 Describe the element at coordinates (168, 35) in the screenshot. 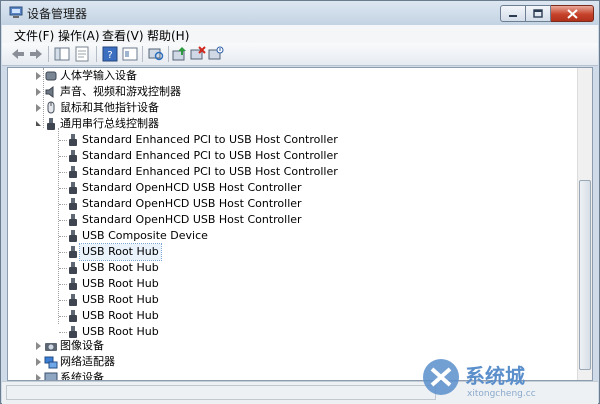

I see `menu-help: 帮助(H)` at that location.